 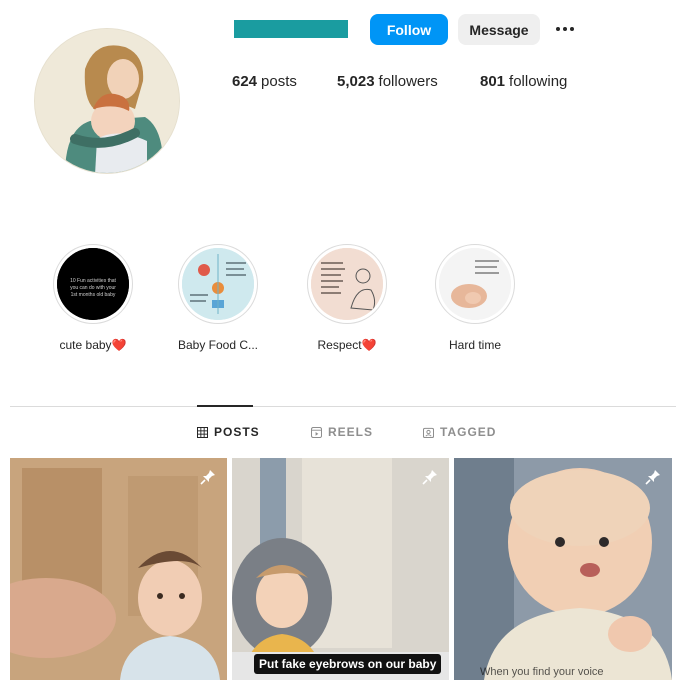 What do you see at coordinates (347, 284) in the screenshot?
I see `respect-illustration-image` at bounding box center [347, 284].